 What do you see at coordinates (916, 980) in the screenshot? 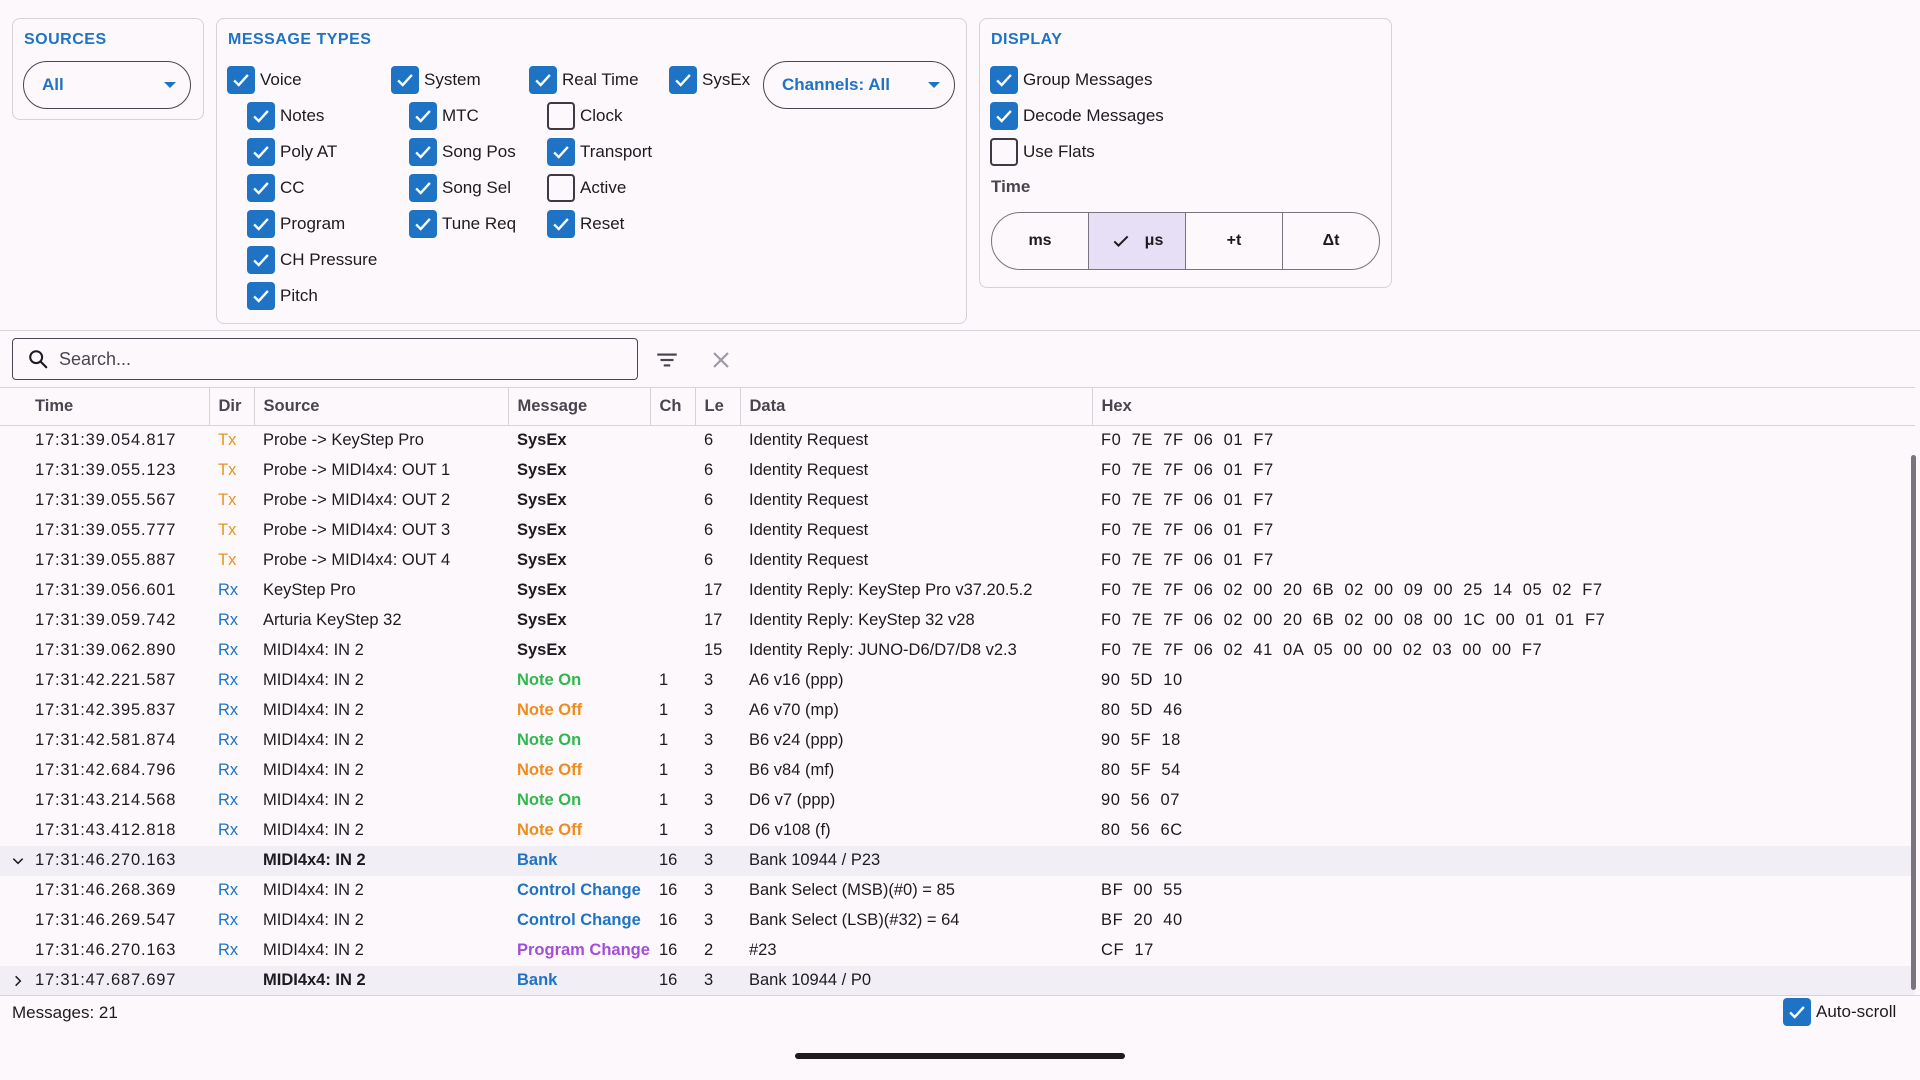
I see `cell-data: Bank 10944 / P0` at bounding box center [916, 980].